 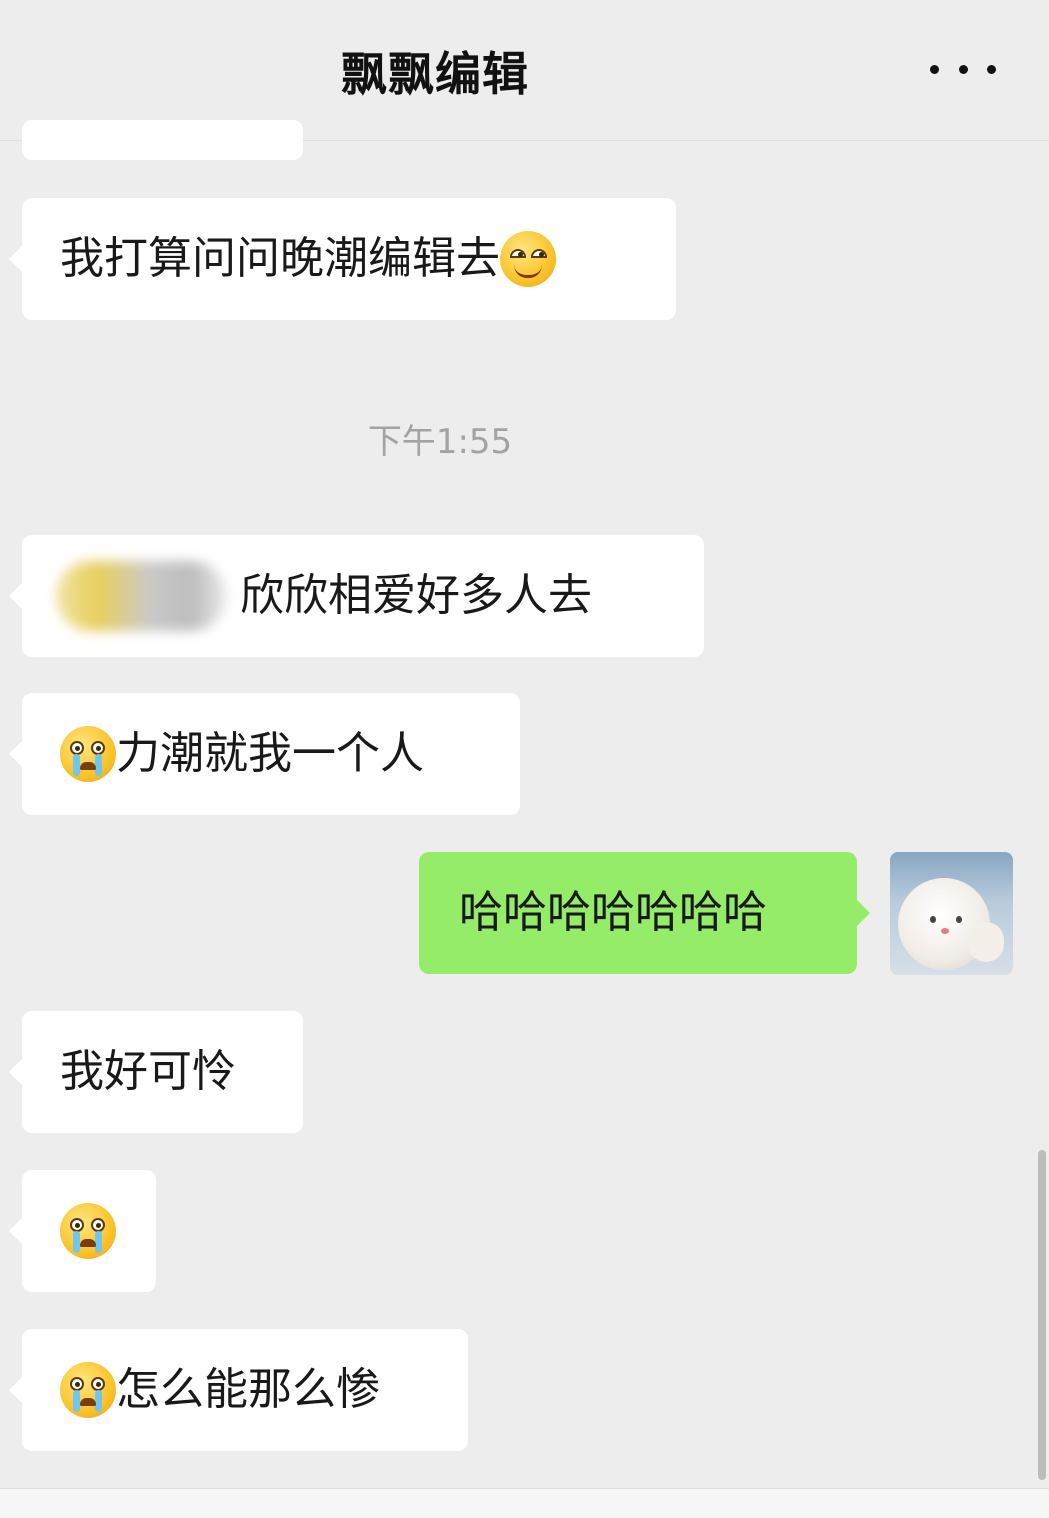 What do you see at coordinates (524, 1503) in the screenshot?
I see `input-bar-edge` at bounding box center [524, 1503].